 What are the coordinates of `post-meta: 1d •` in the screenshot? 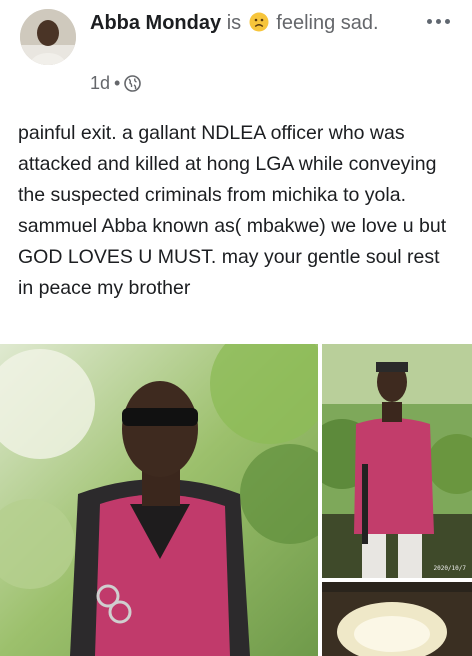 It's located at (116, 83).